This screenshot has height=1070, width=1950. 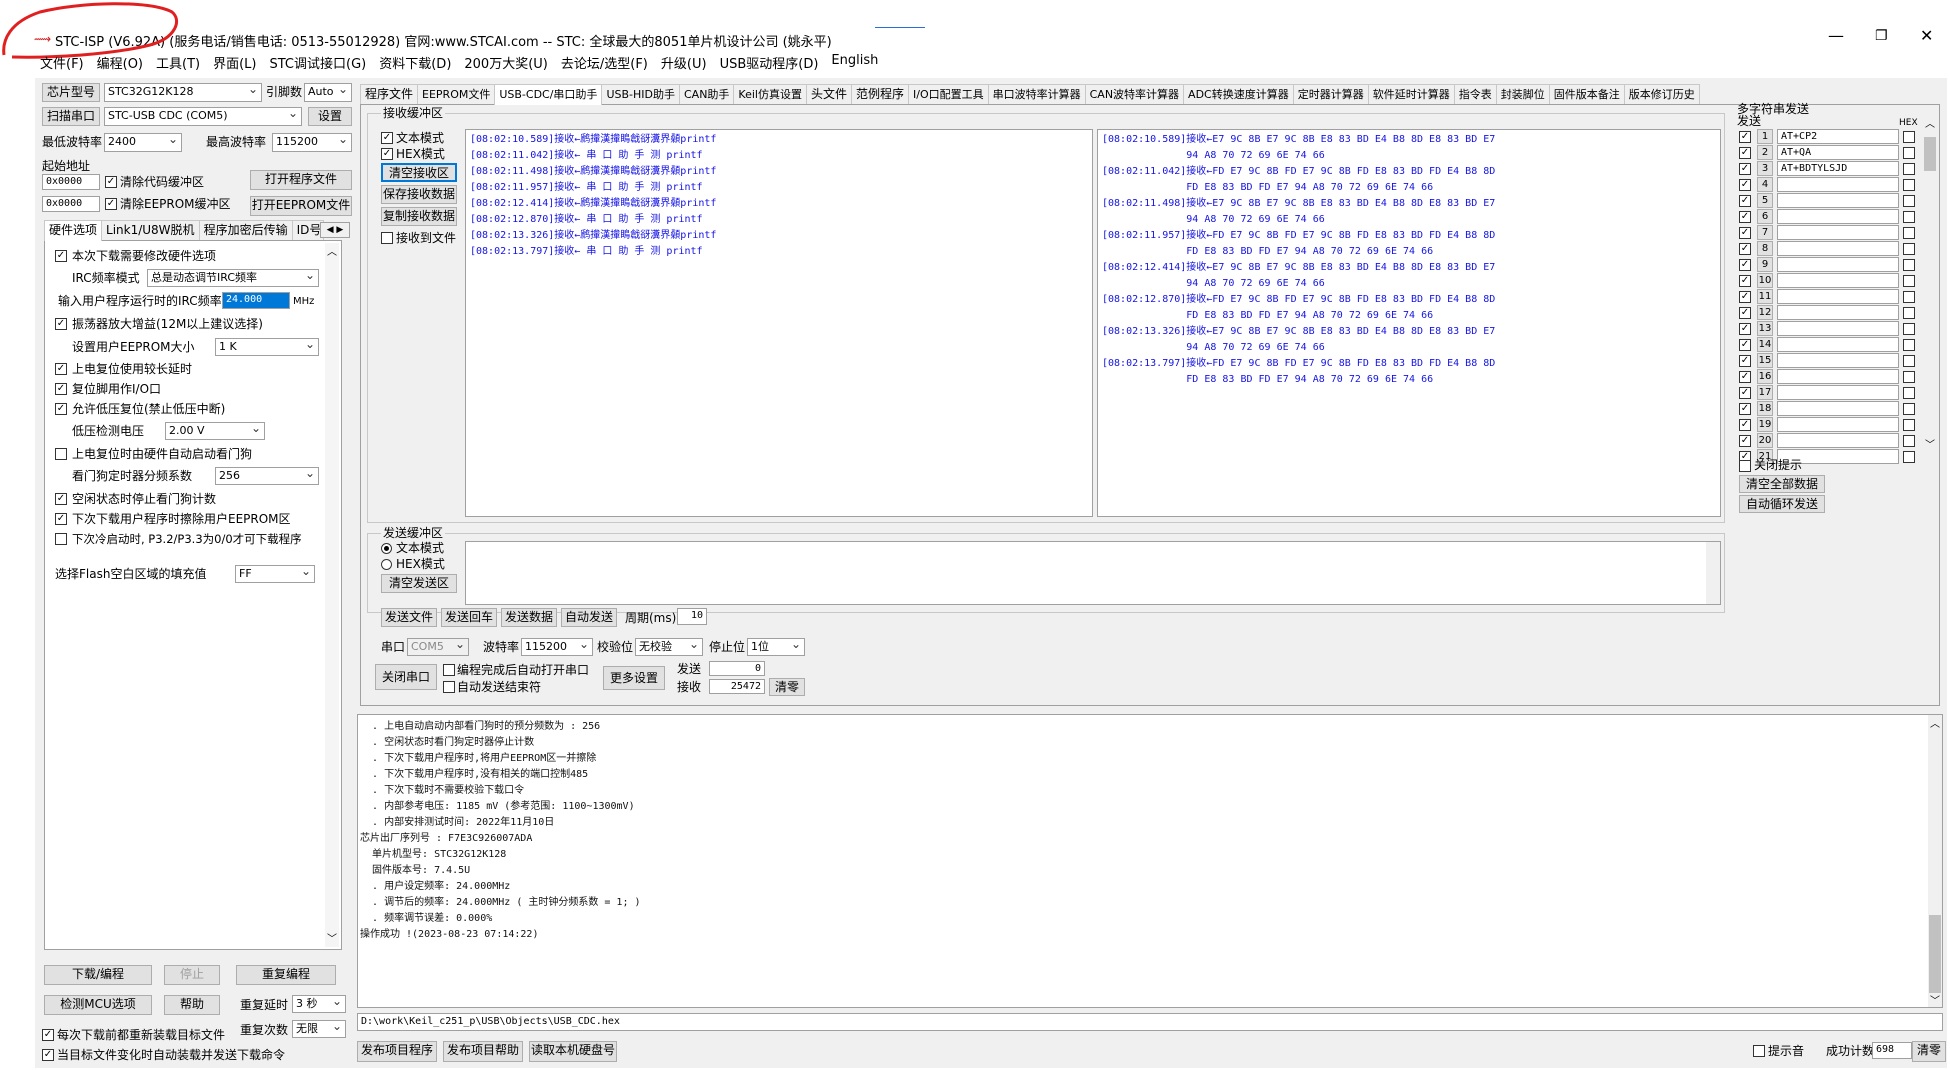 What do you see at coordinates (1765, 264) in the screenshot?
I see `multi-send-number-button: 9` at bounding box center [1765, 264].